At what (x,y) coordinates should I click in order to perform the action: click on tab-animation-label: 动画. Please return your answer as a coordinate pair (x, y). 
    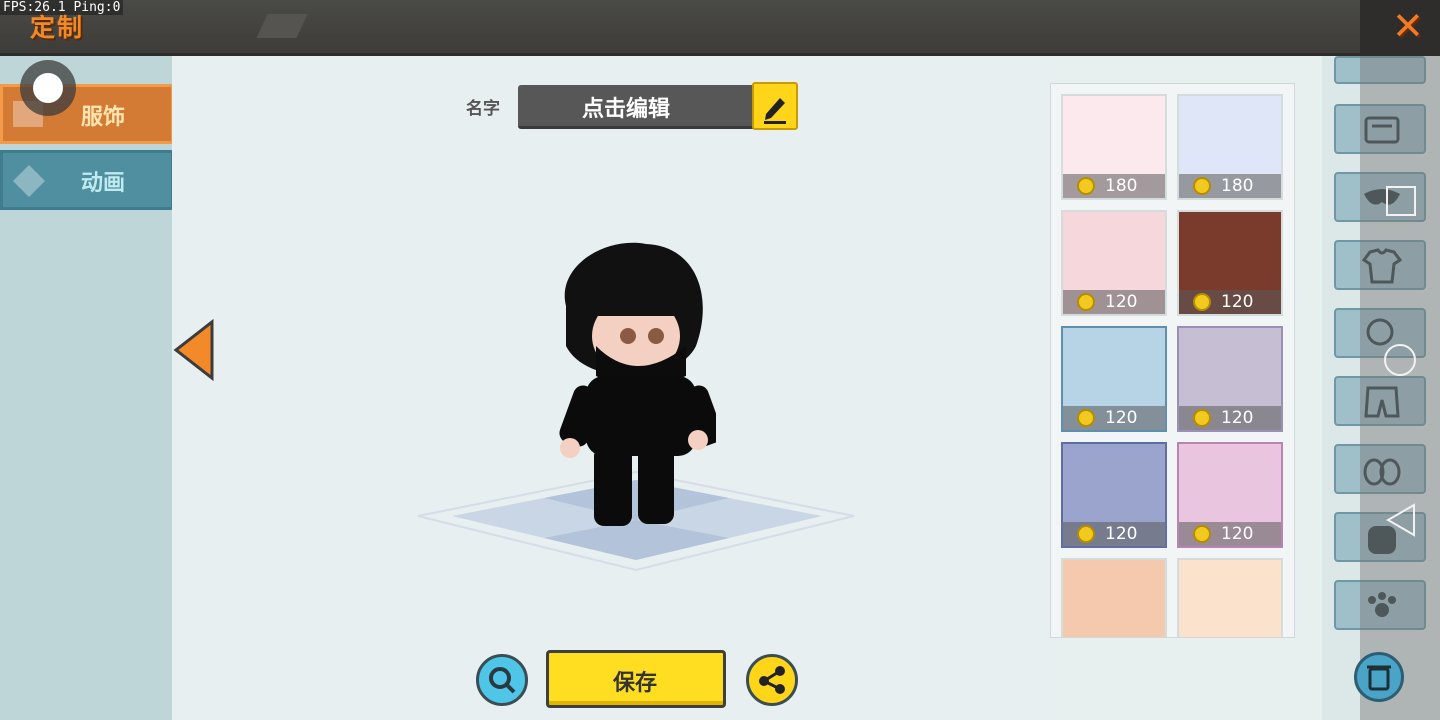
    Looking at the image, I should click on (103, 183).